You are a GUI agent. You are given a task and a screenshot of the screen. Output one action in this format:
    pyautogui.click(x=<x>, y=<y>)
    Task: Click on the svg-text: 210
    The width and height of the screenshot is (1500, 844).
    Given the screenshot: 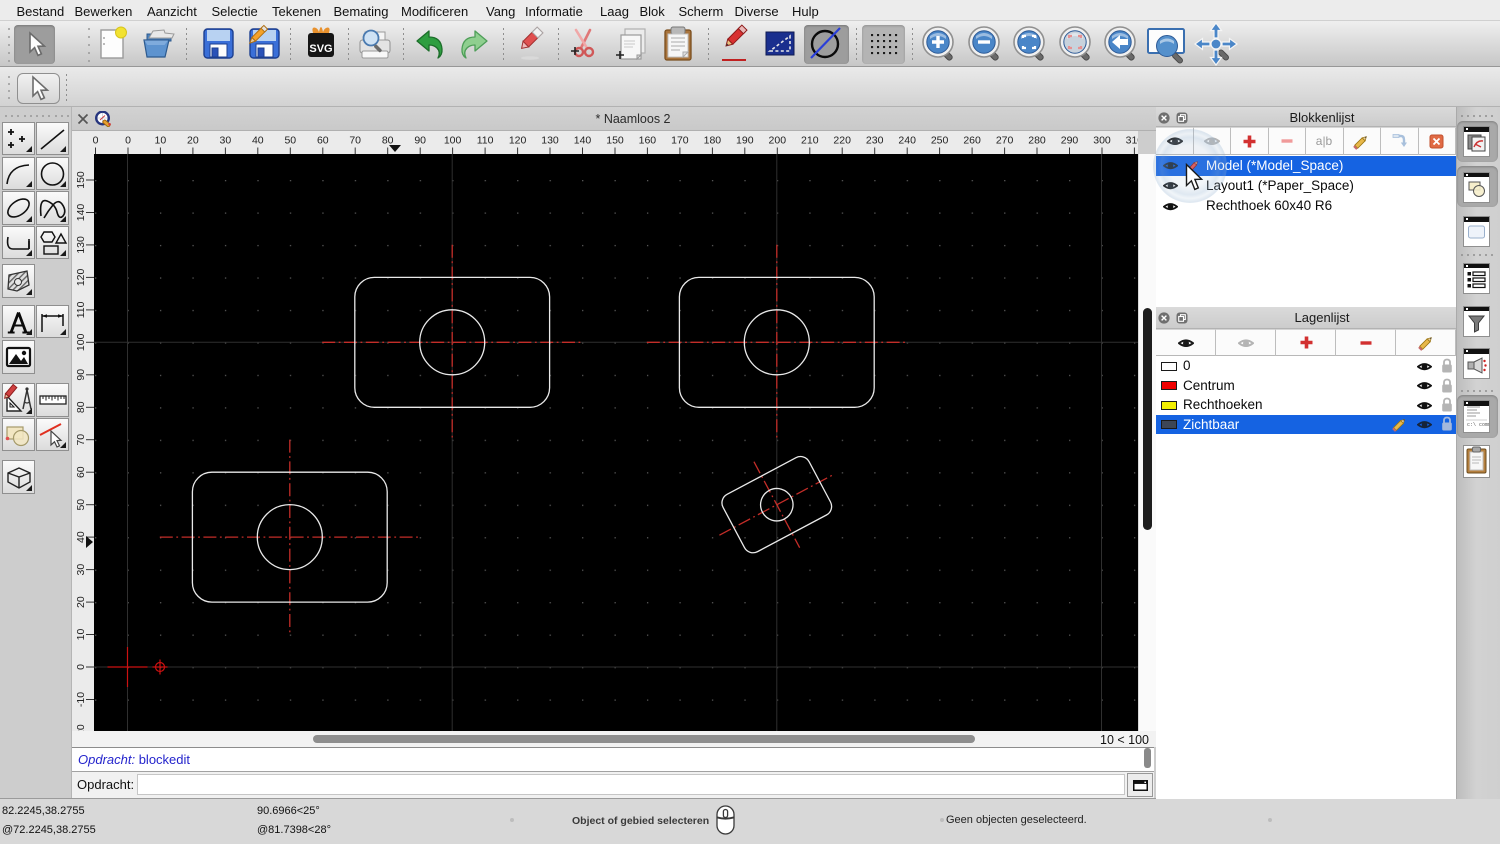 What is the action you would take?
    pyautogui.click(x=810, y=141)
    